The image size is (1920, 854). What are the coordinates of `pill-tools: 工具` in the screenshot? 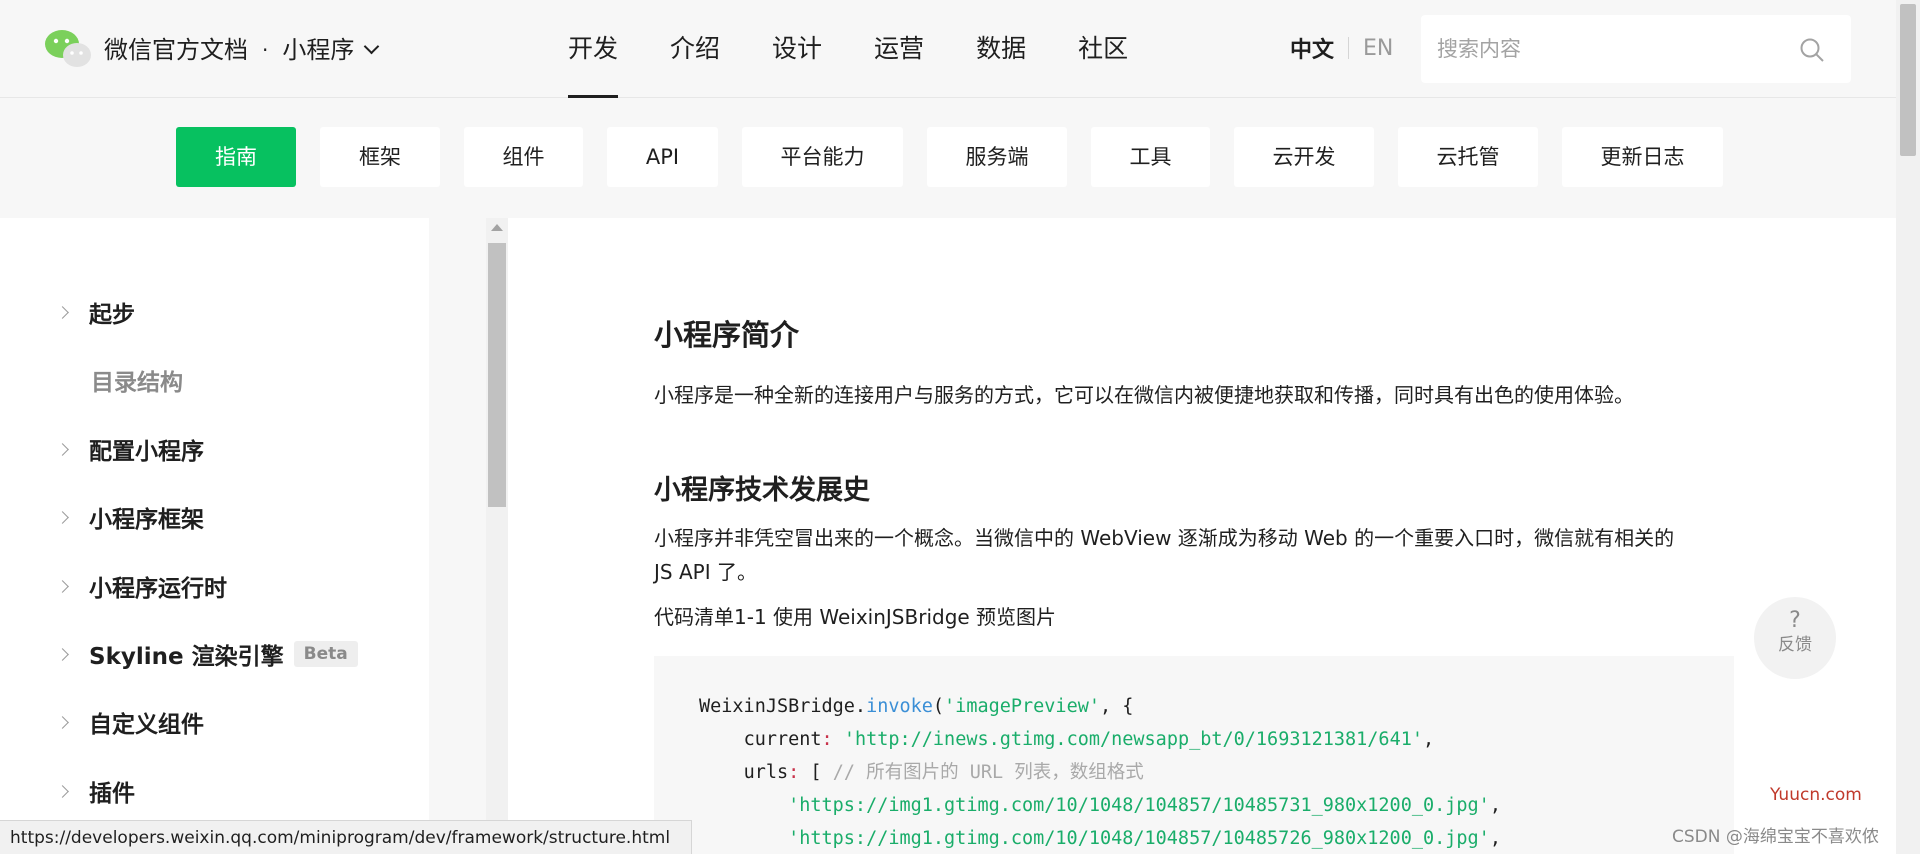 It's located at (1150, 157).